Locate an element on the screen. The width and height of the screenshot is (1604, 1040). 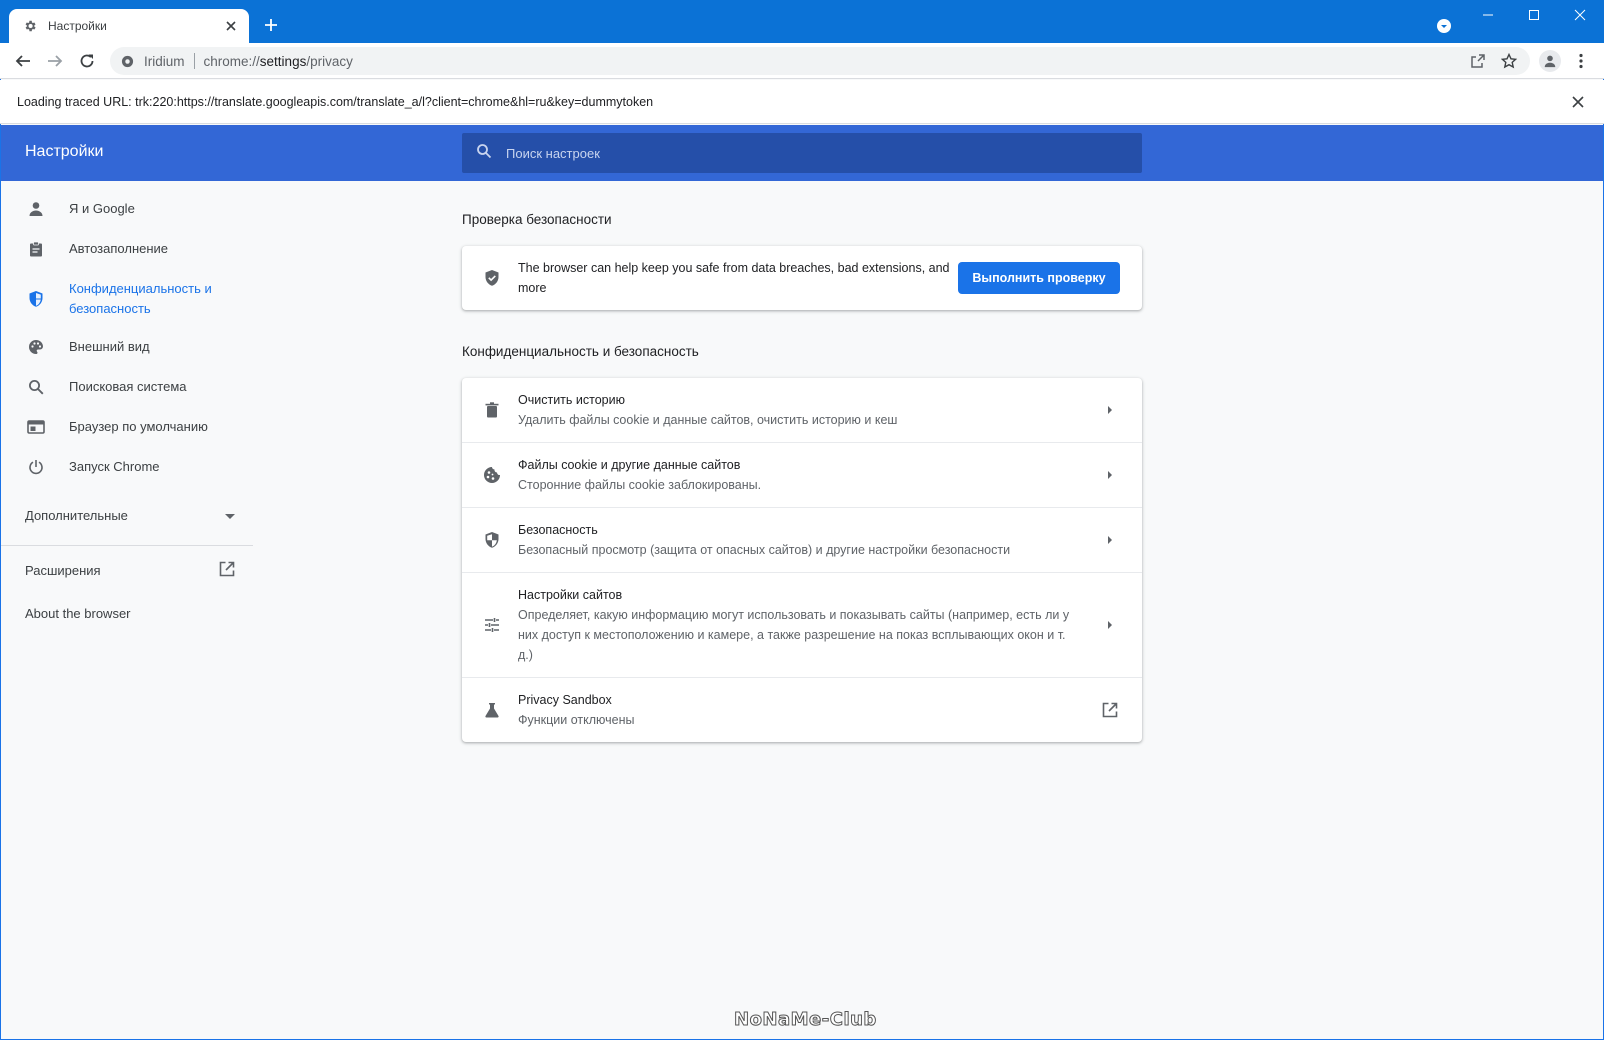
share-icon is located at coordinates (1478, 61).